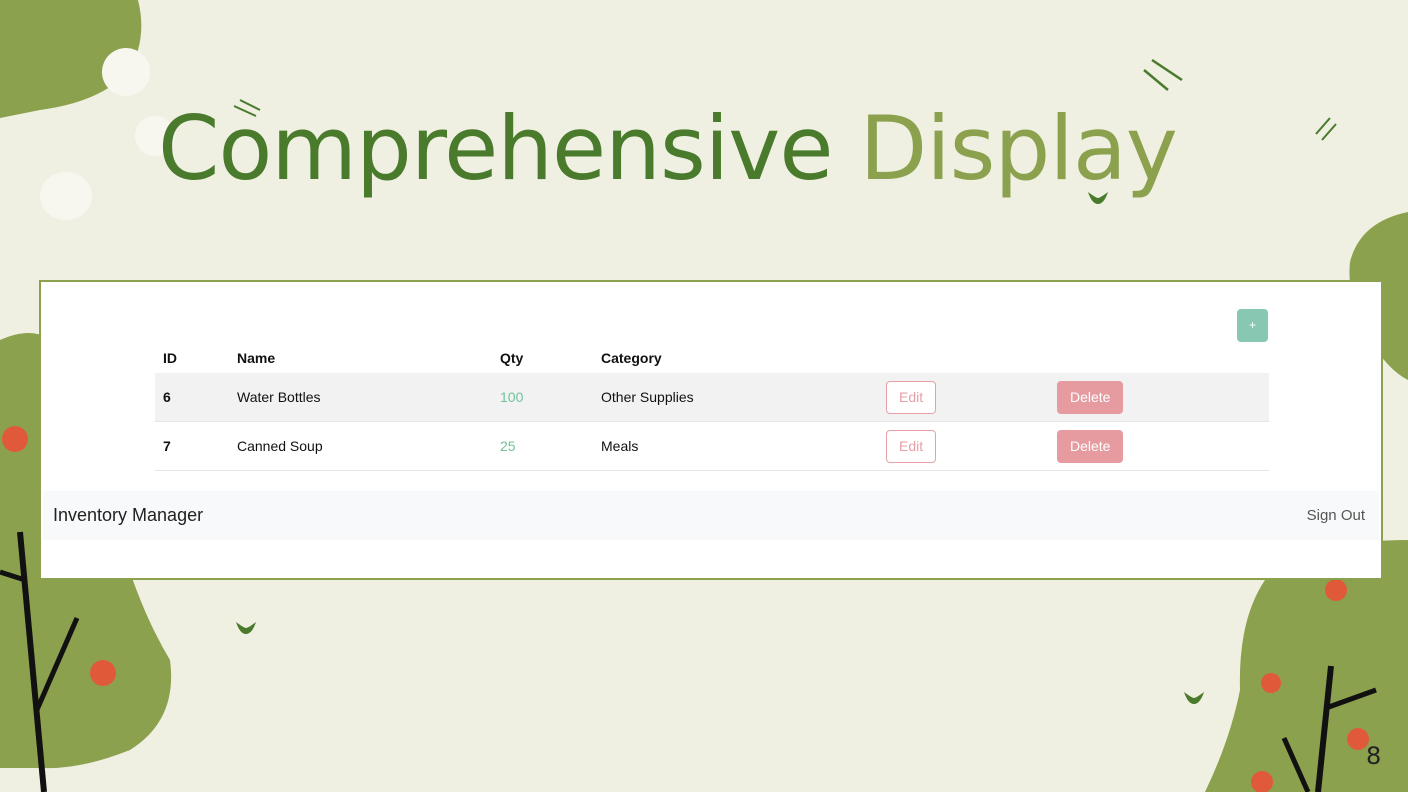 The image size is (1408, 792). What do you see at coordinates (963, 354) in the screenshot?
I see `column-header-edit-spacer` at bounding box center [963, 354].